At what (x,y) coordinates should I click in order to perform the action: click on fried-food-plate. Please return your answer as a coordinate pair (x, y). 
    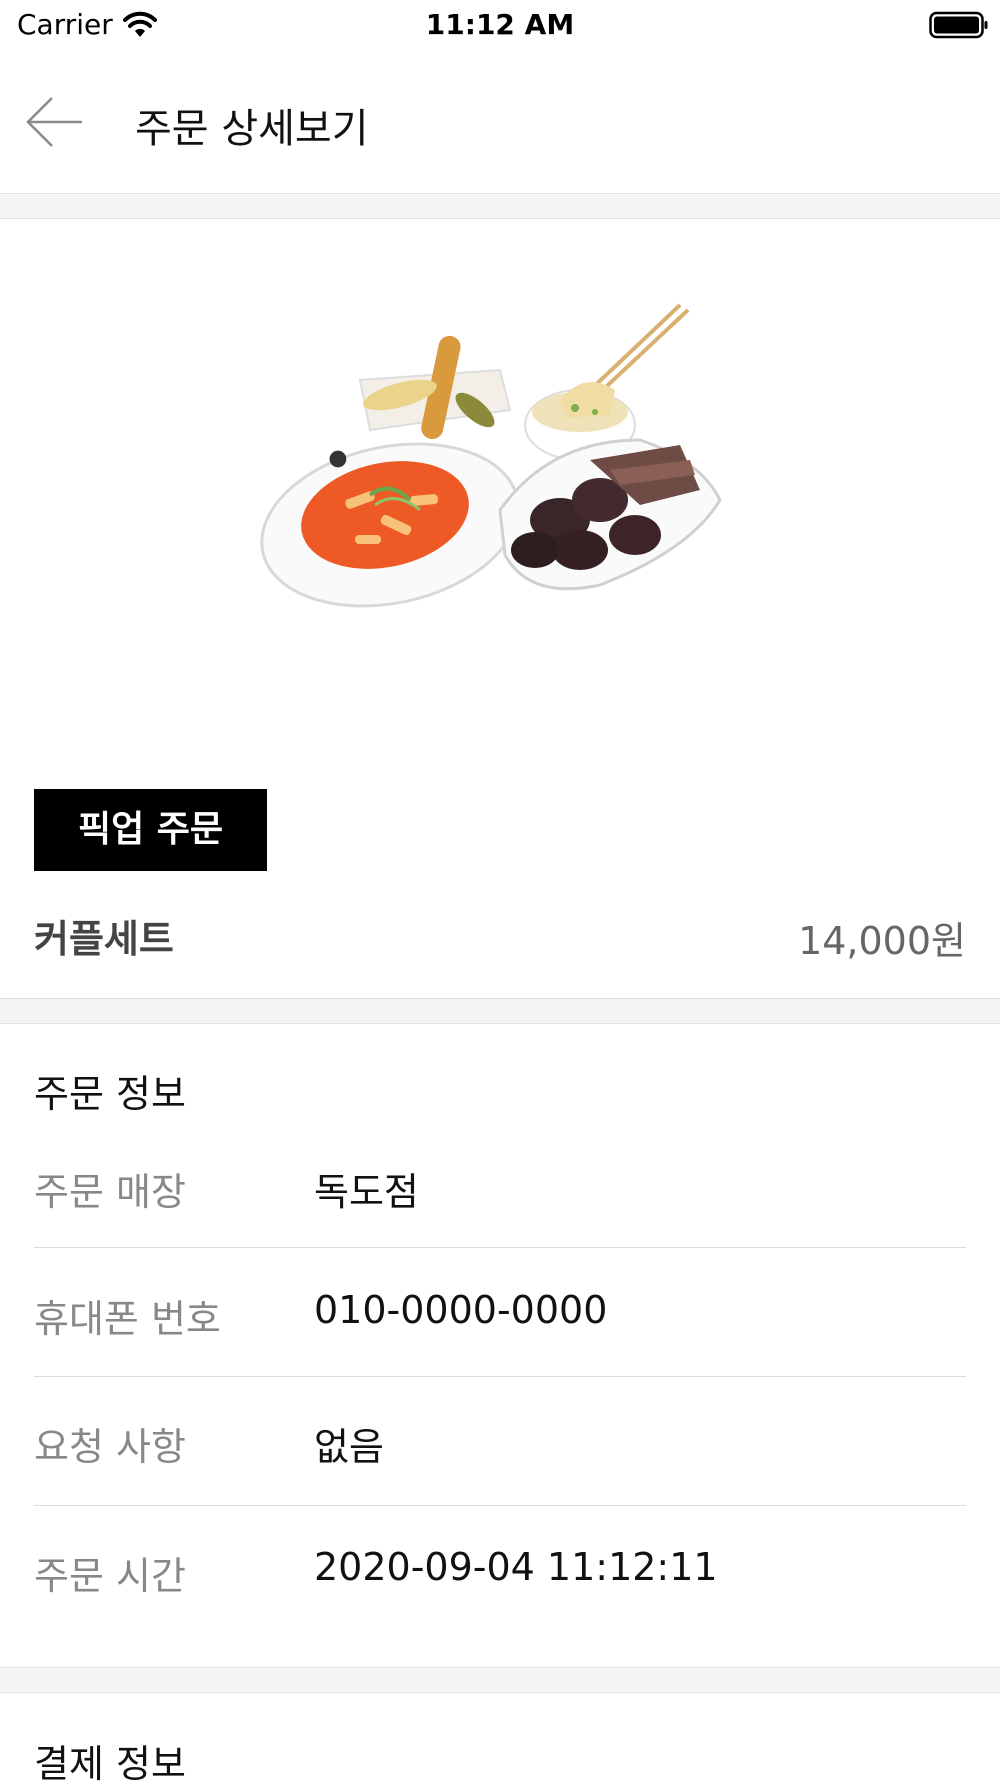
    Looking at the image, I should click on (435, 387).